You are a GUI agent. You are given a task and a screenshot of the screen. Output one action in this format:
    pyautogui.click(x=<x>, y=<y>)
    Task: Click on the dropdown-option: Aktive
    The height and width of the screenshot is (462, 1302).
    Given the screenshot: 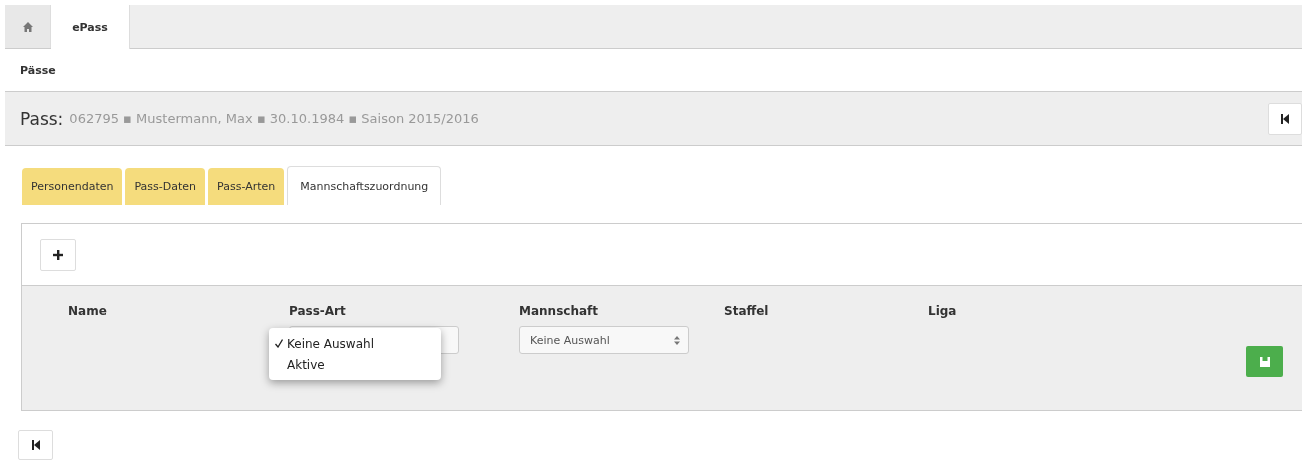 What is the action you would take?
    pyautogui.click(x=306, y=364)
    